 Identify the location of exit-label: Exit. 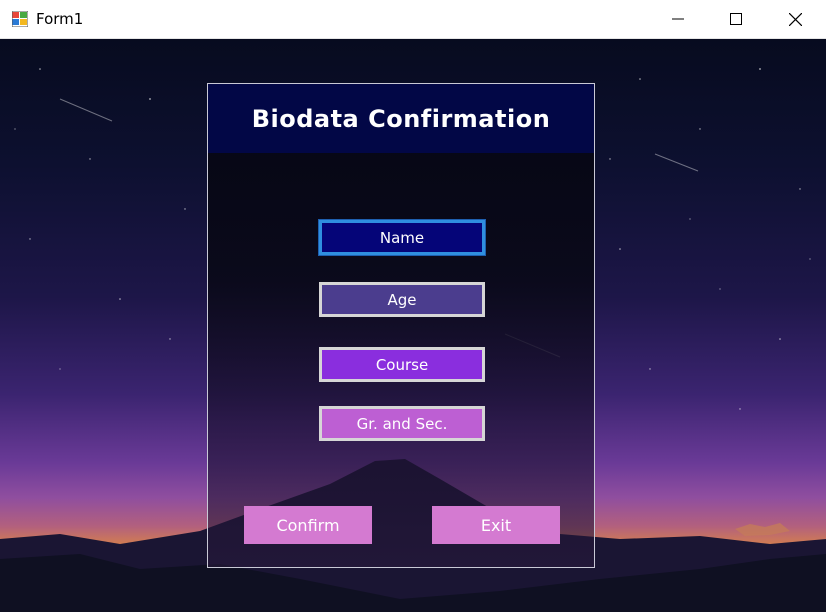
(496, 525).